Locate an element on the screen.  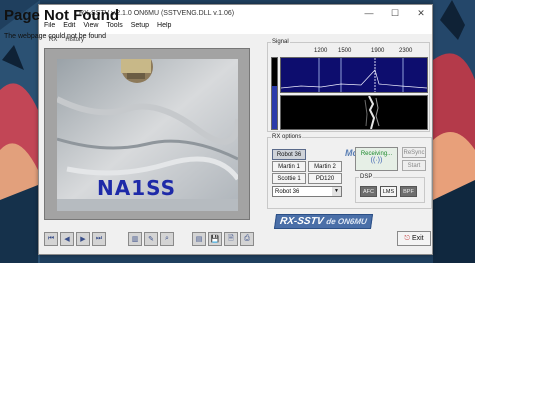
image-tools: ▥ ✎ ⌕ is located at coordinates (151, 239).